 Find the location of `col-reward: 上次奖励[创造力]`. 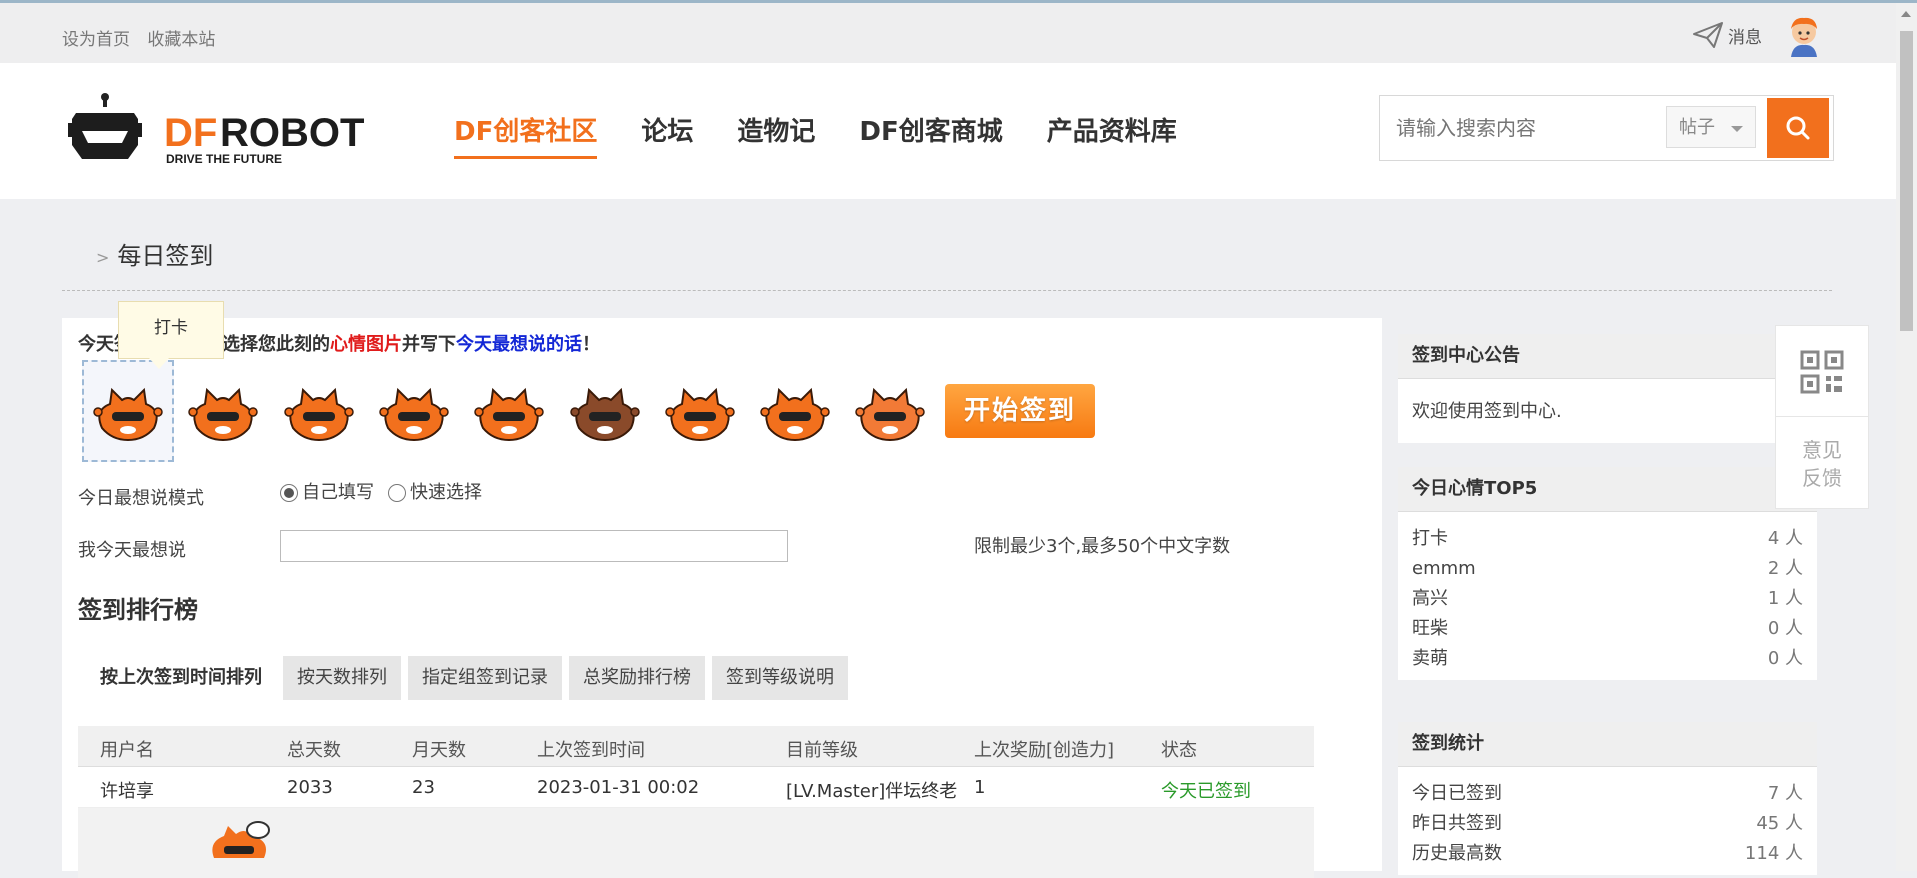

col-reward: 上次奖励[创造力] is located at coordinates (1044, 750).